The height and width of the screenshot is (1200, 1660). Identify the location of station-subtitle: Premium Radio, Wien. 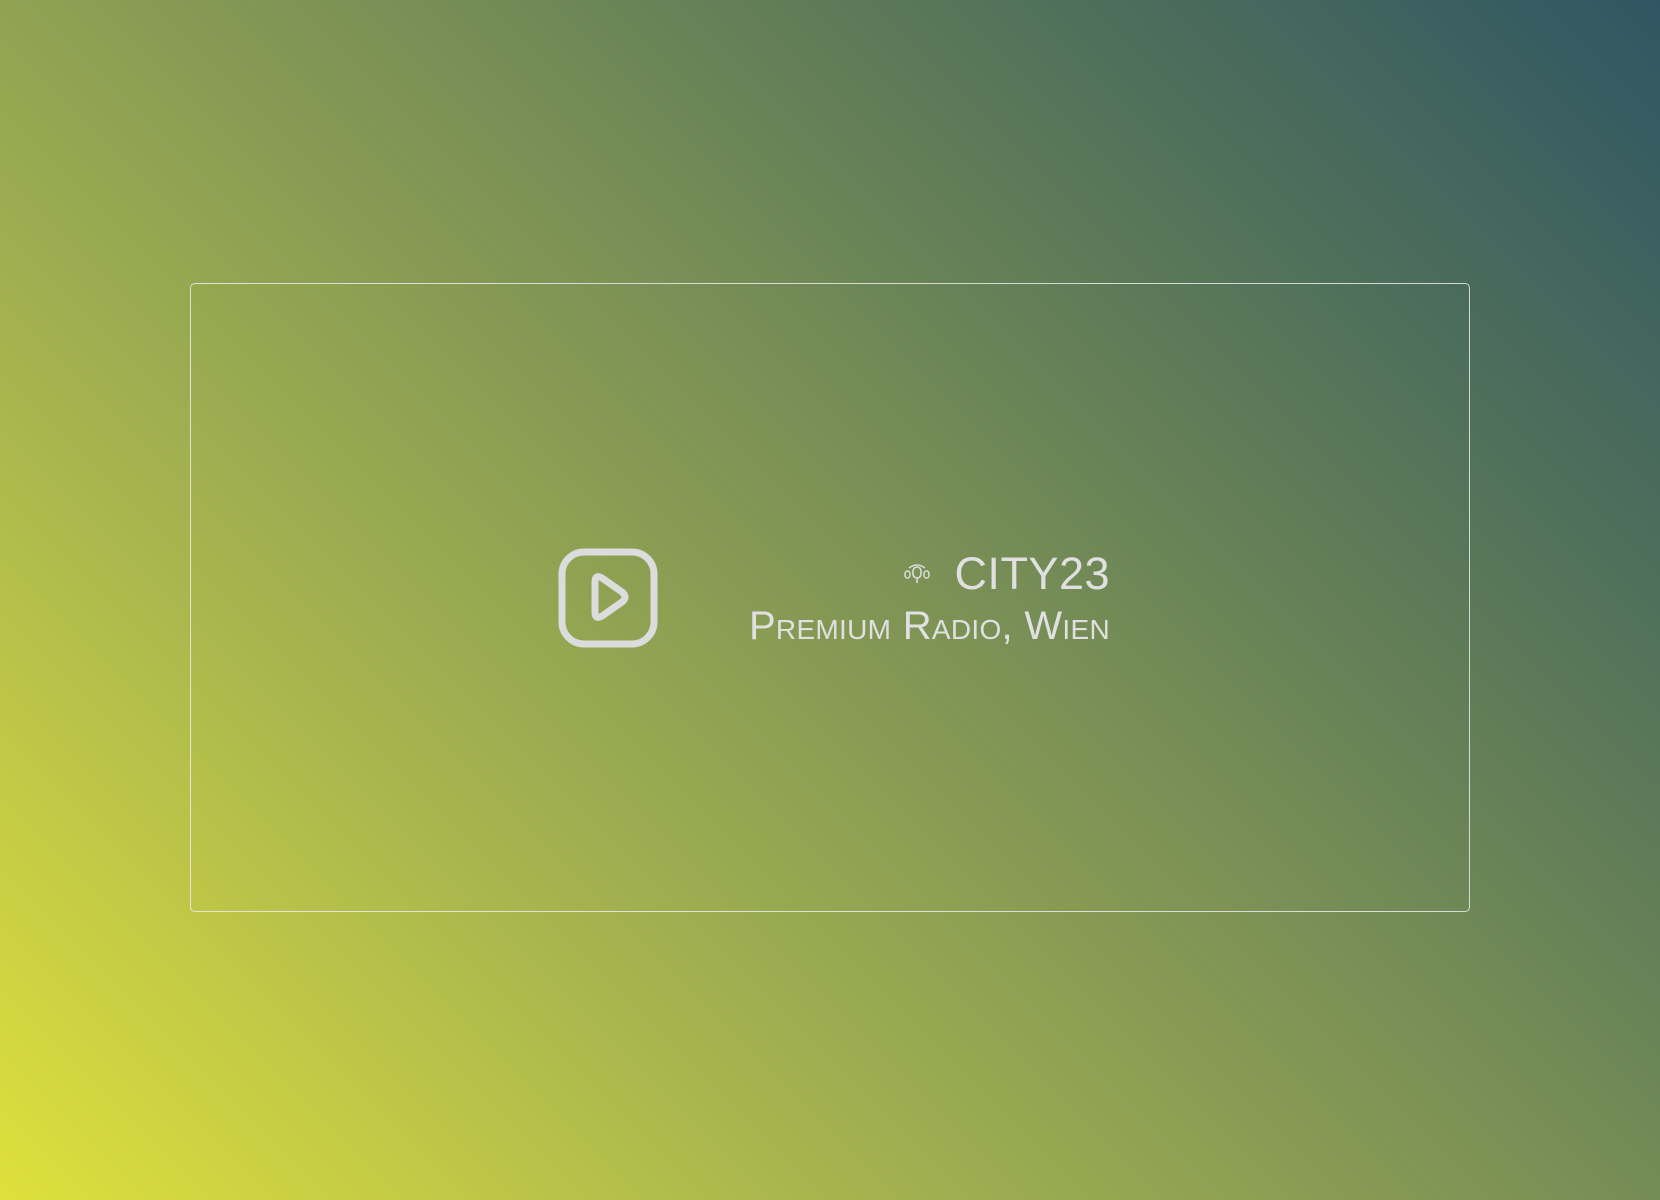
(929, 626).